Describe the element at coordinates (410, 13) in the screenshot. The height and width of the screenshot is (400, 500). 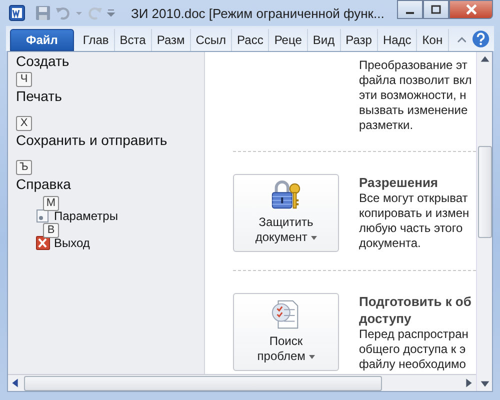
I see `minimize-icon` at that location.